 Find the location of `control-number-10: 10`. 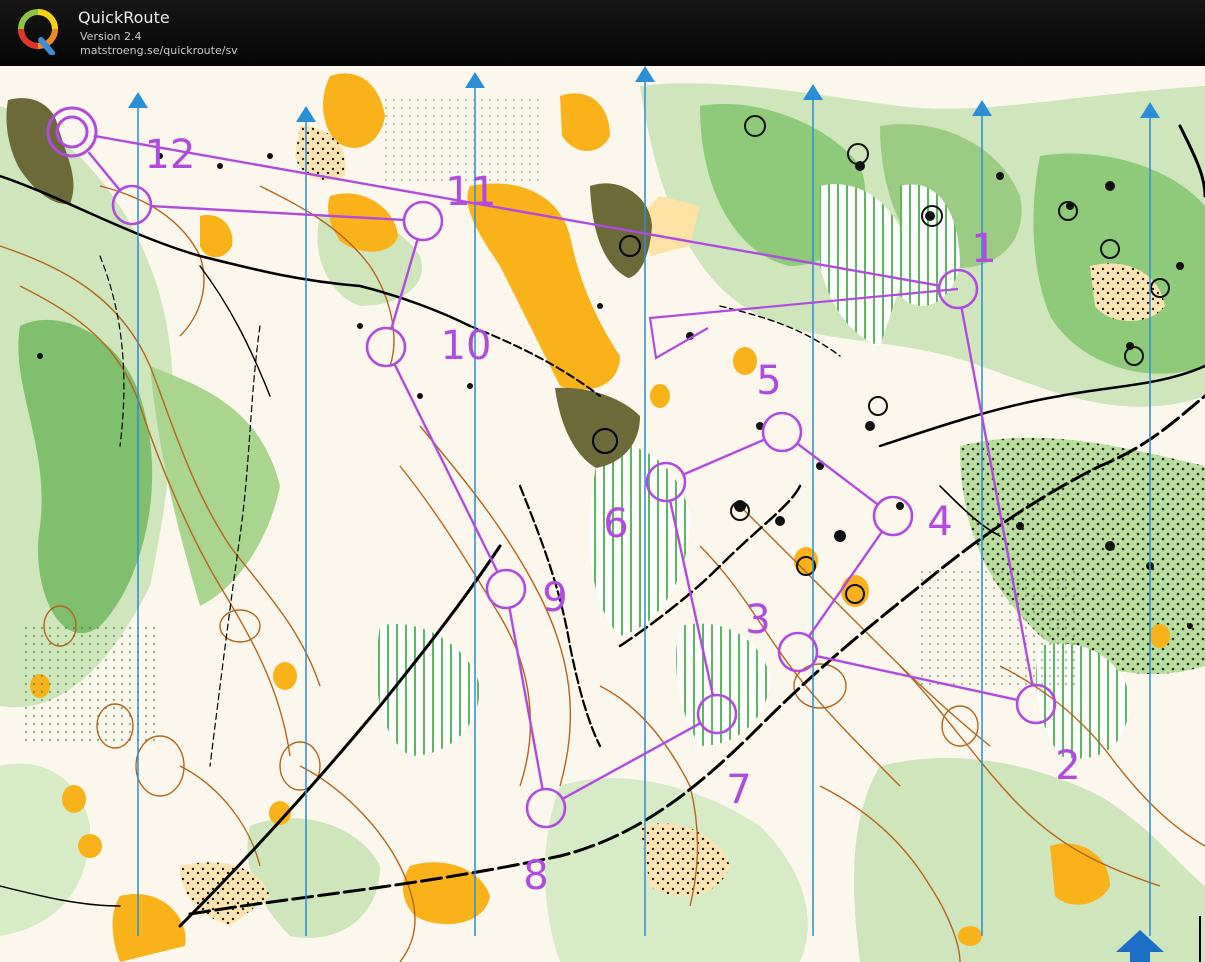

control-number-10: 10 is located at coordinates (466, 346).